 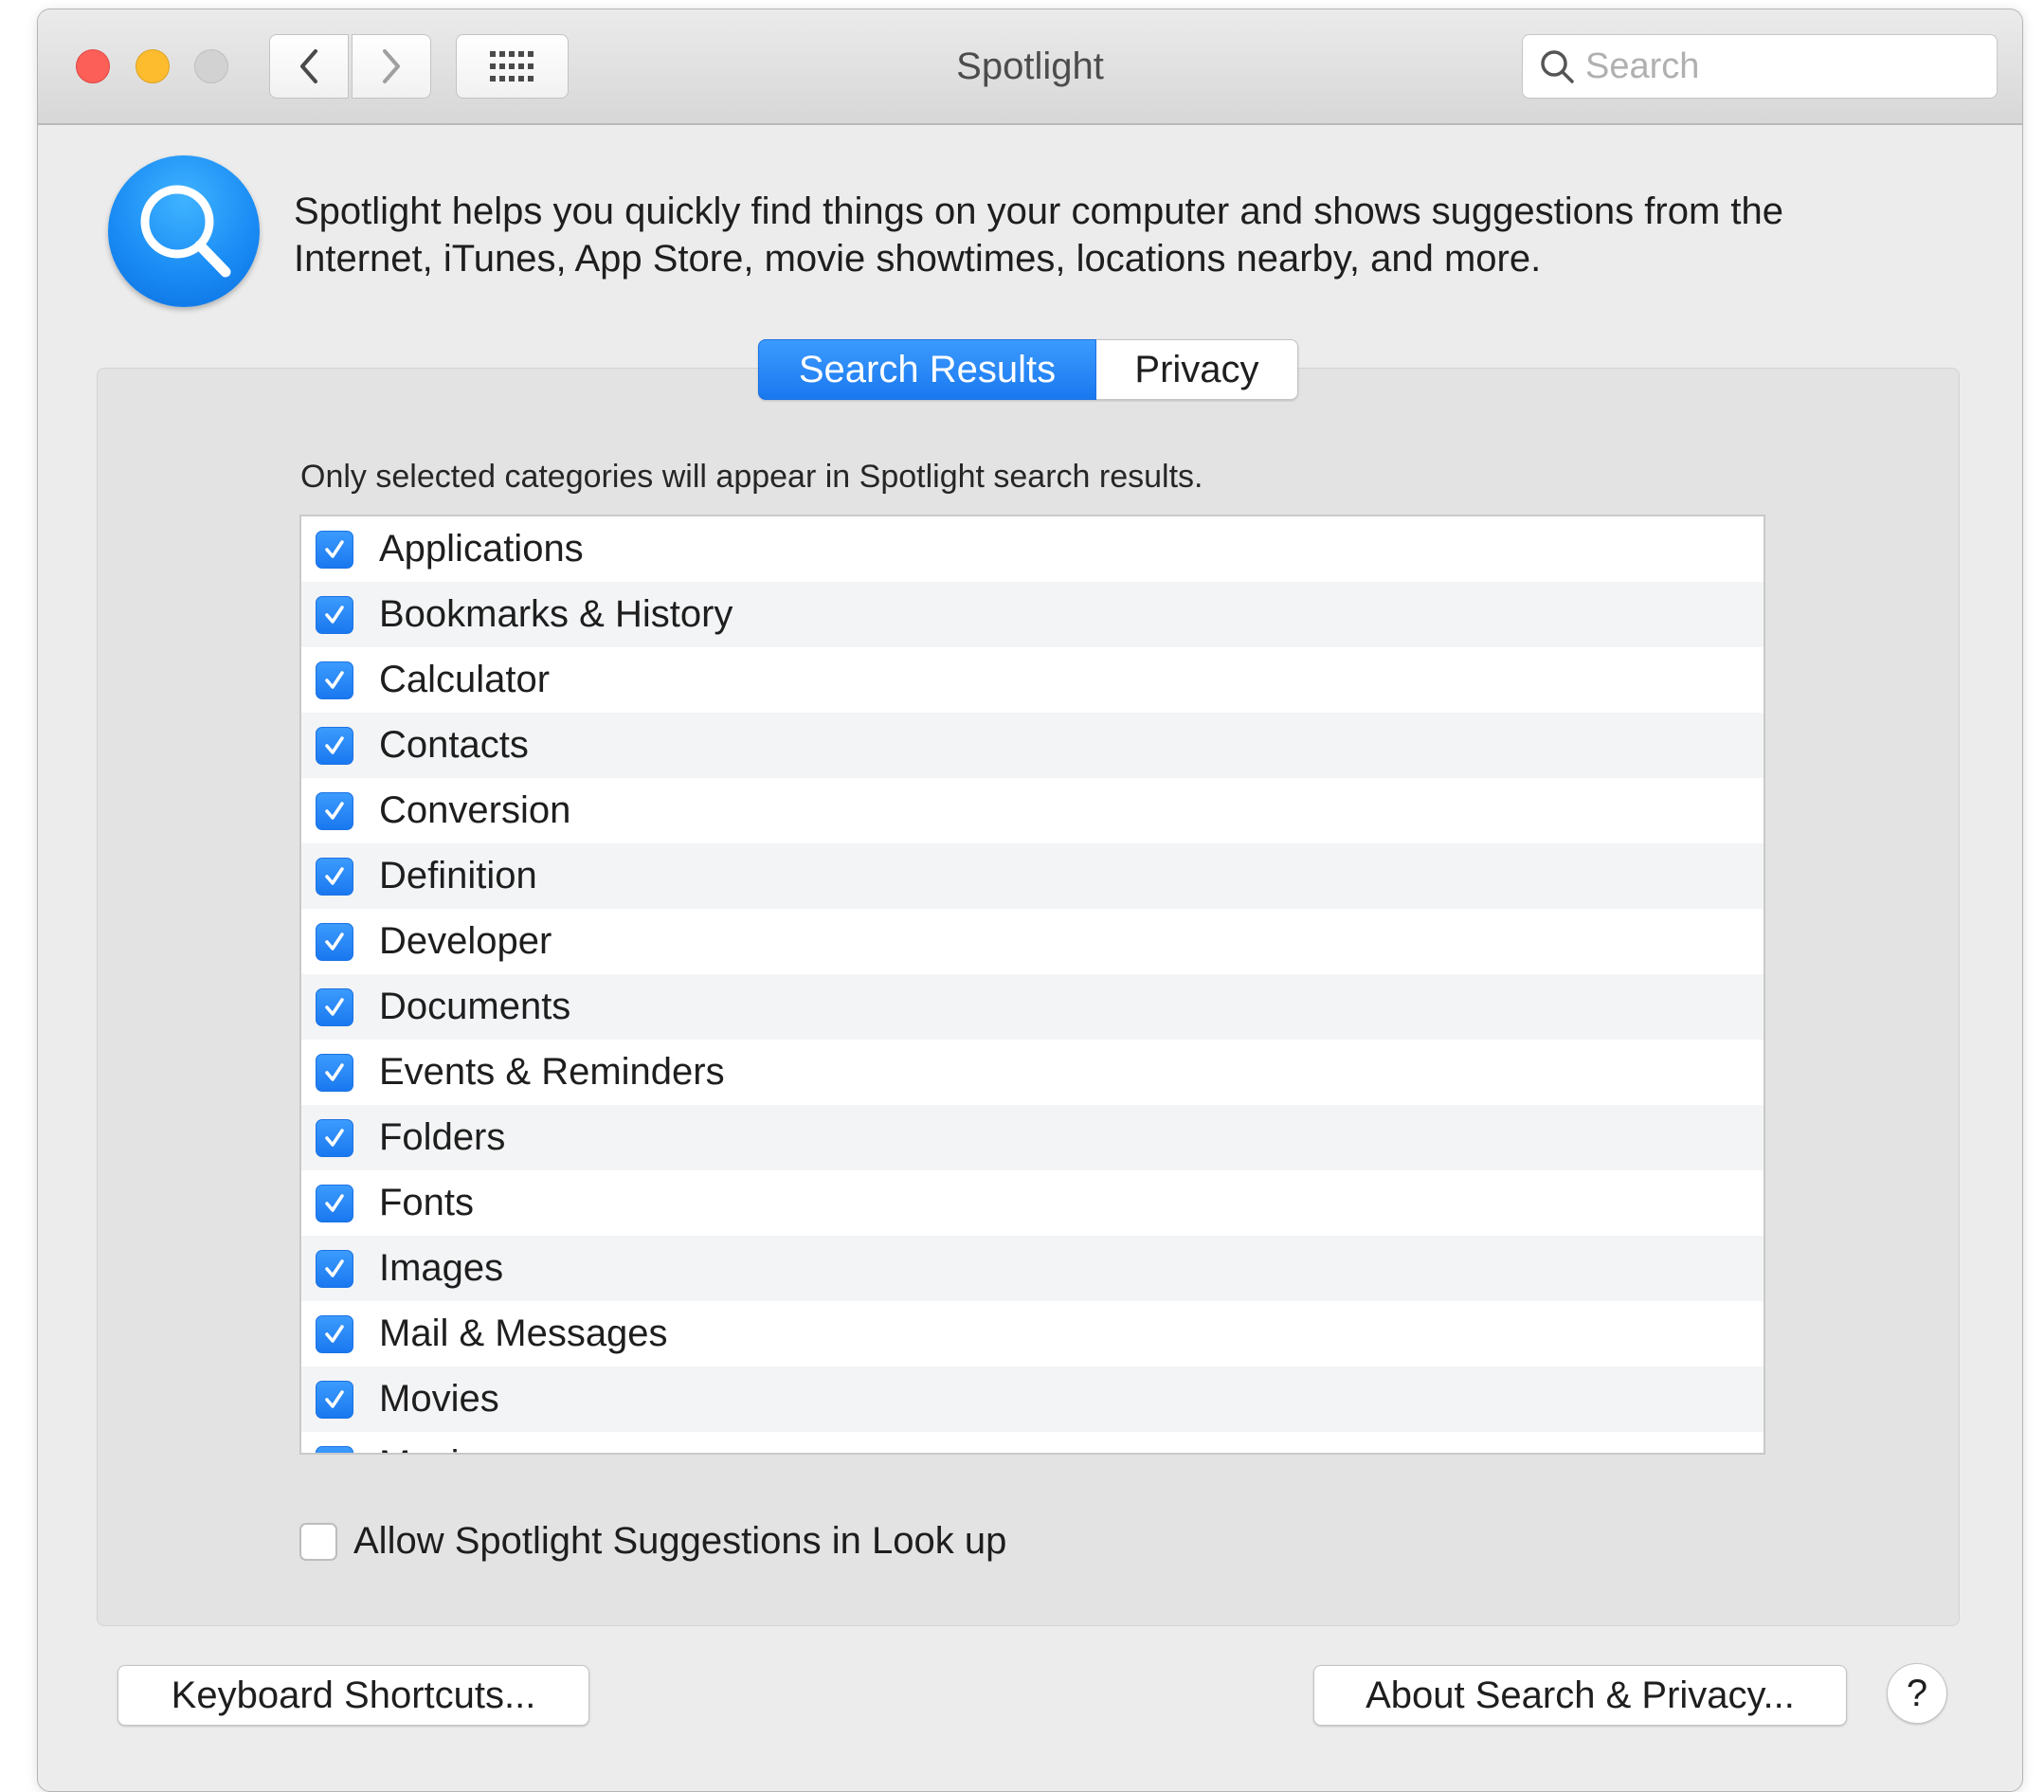 I want to click on back-button, so click(x=309, y=66).